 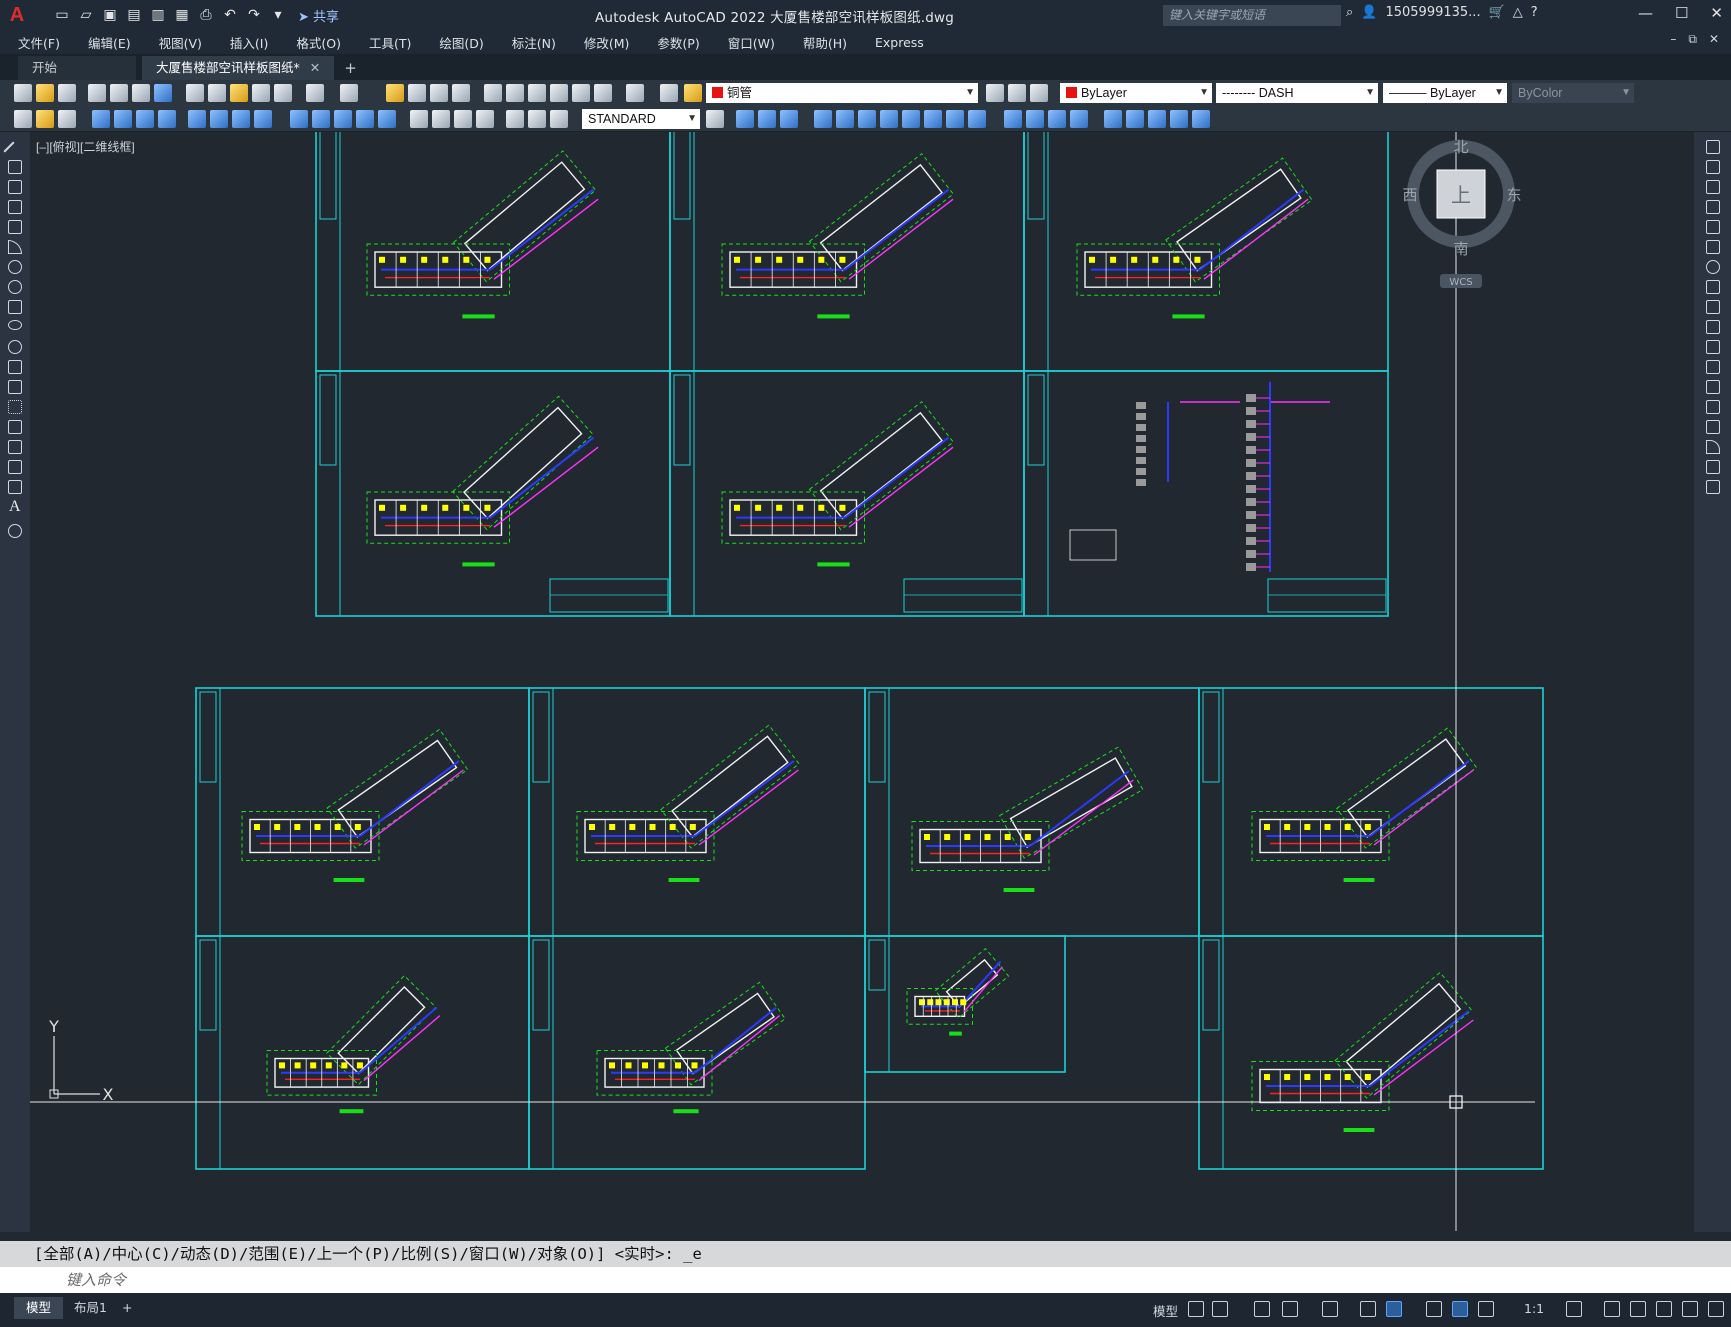 I want to click on undo-icon: ↶, so click(x=230, y=15).